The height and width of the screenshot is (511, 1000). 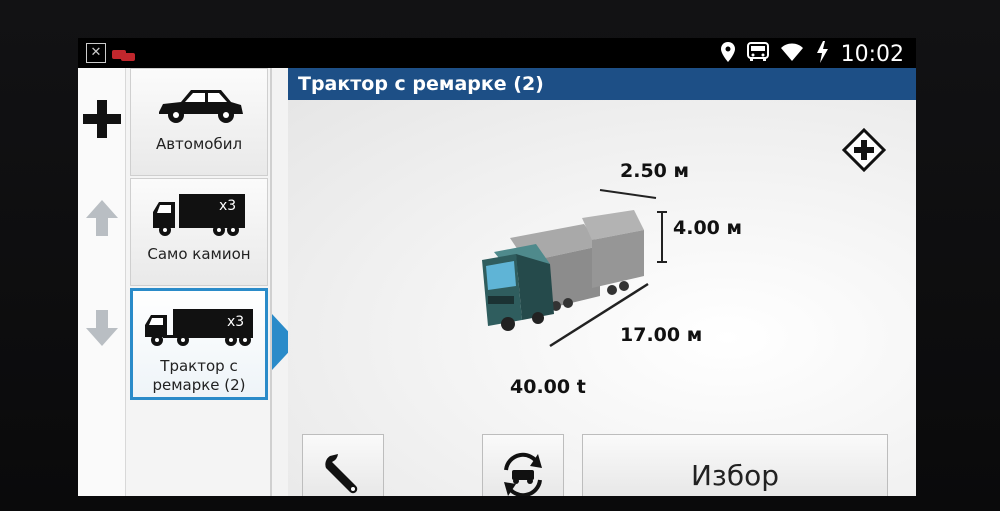 What do you see at coordinates (548, 387) in the screenshot?
I see `weight-value: 40.00 t` at bounding box center [548, 387].